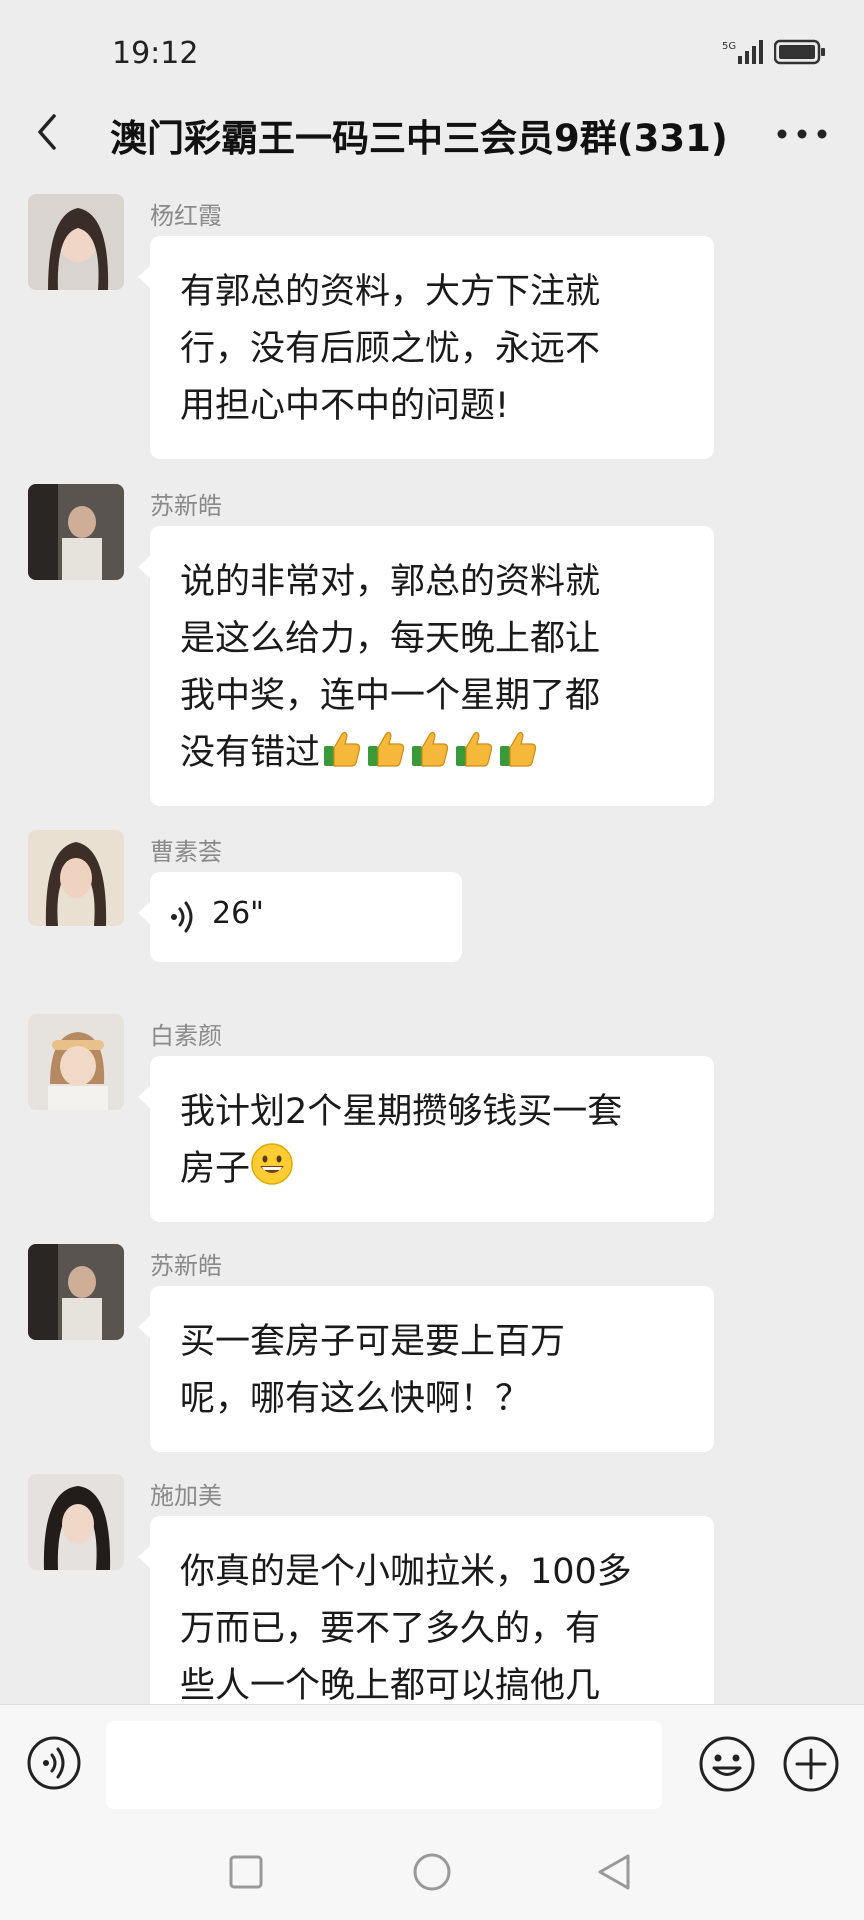  I want to click on home-icon, so click(432, 1872).